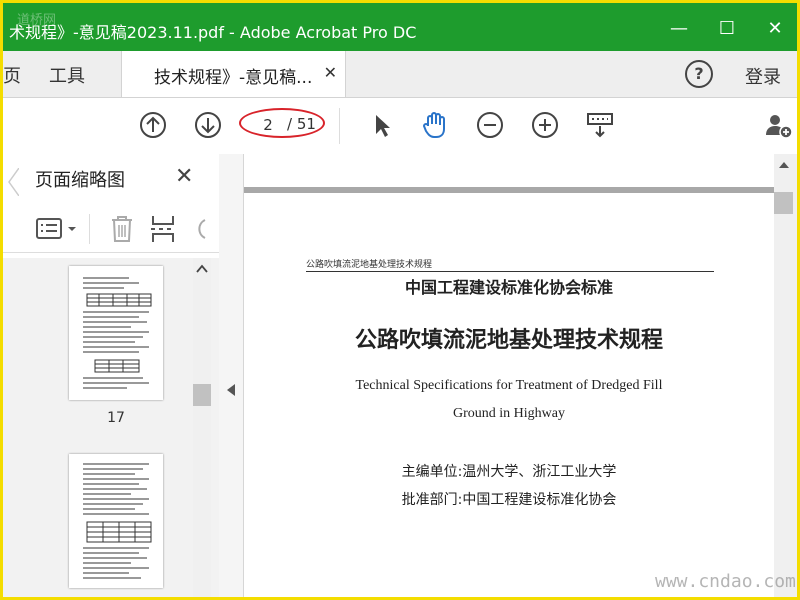 The image size is (800, 600). I want to click on delete-page-icon, so click(122, 229).